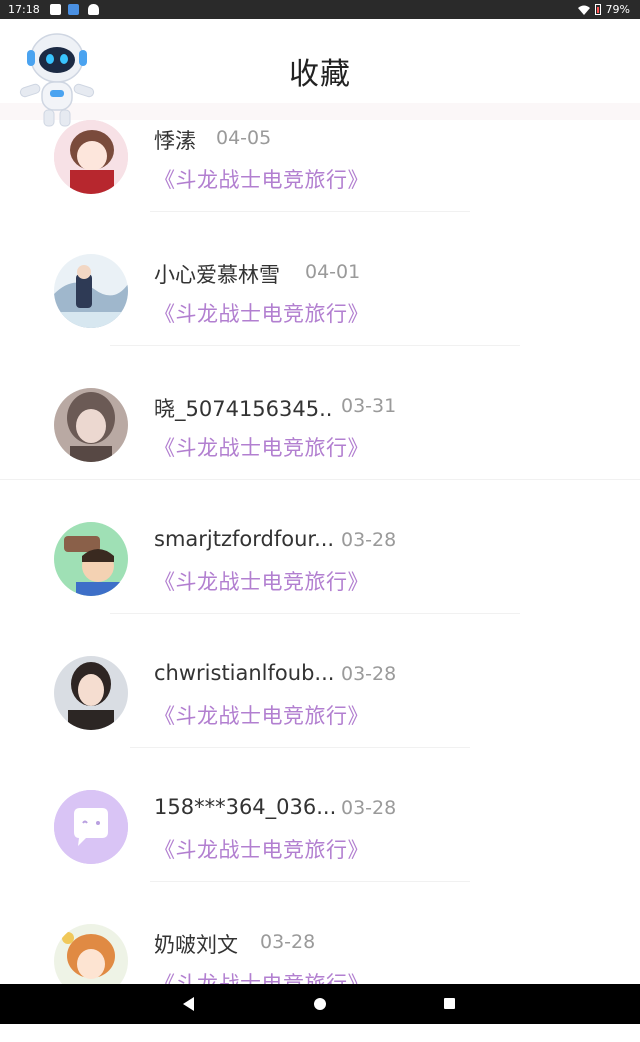 The width and height of the screenshot is (640, 1042). What do you see at coordinates (73, 9) in the screenshot?
I see `app-icon` at bounding box center [73, 9].